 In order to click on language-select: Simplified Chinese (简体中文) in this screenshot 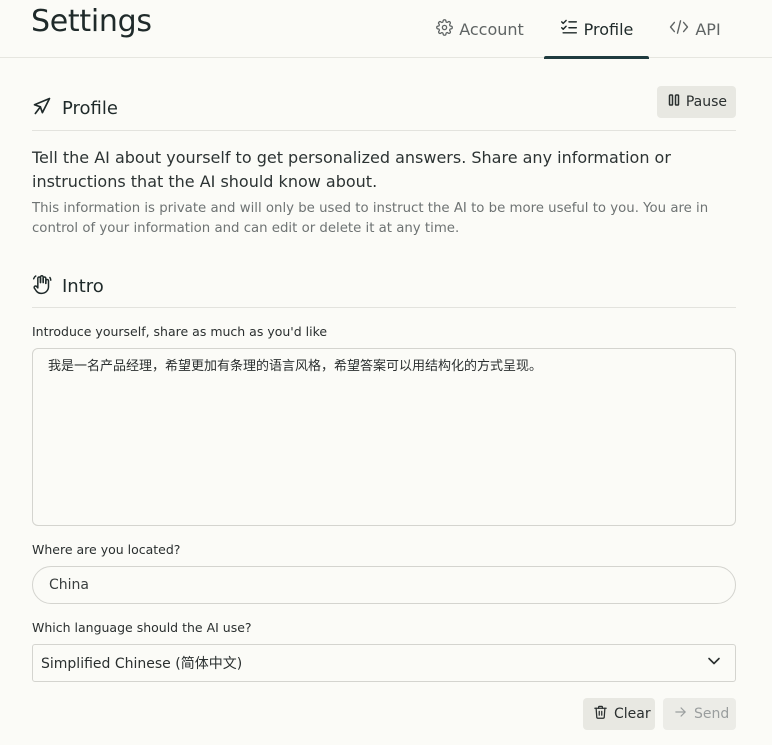, I will do `click(384, 663)`.